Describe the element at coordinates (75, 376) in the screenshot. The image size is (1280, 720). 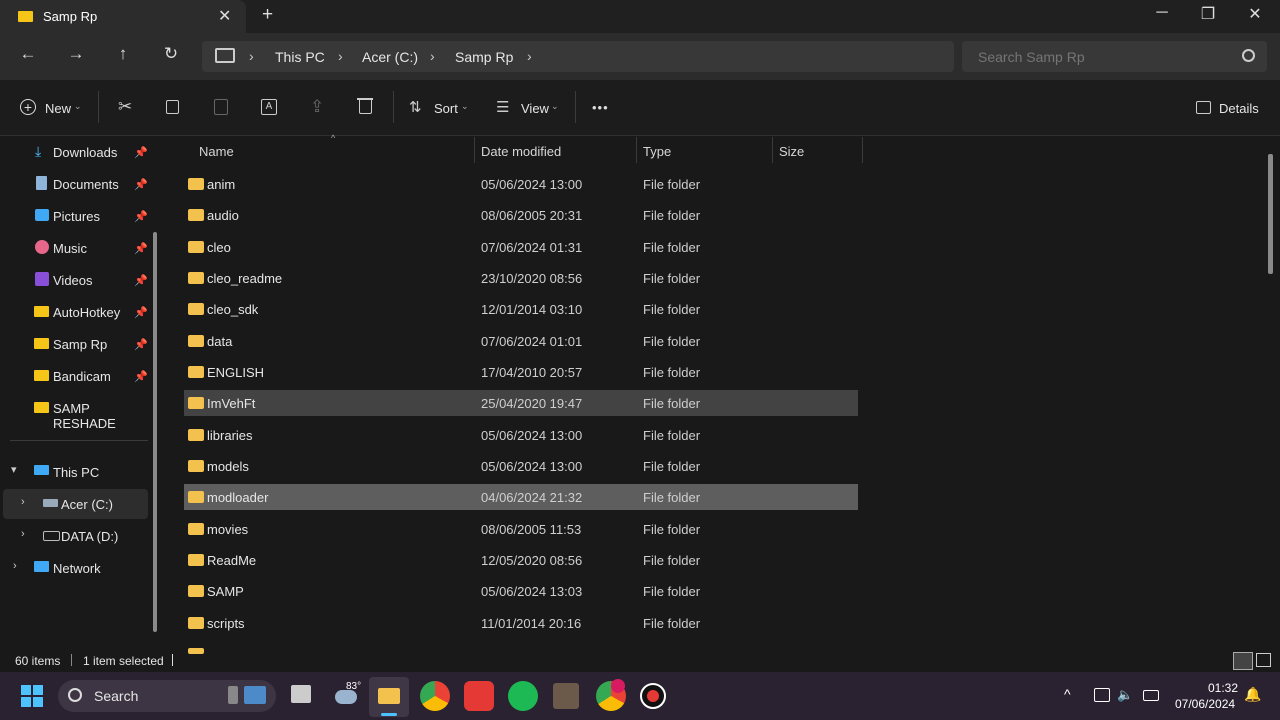
I see `sidebar-item-bandicam: Bandicam 📌` at that location.